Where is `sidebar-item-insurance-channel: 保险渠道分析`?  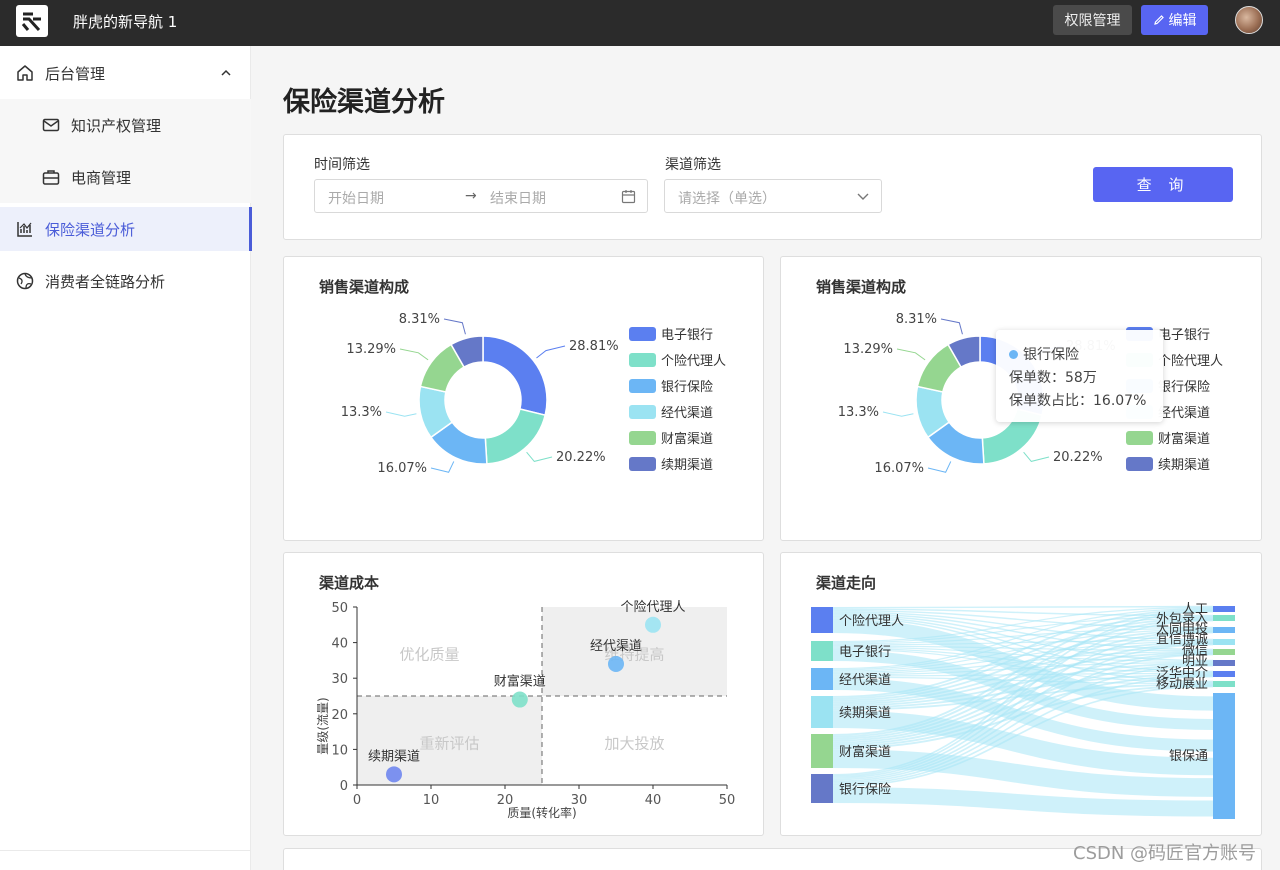 sidebar-item-insurance-channel: 保险渠道分析 is located at coordinates (126, 229).